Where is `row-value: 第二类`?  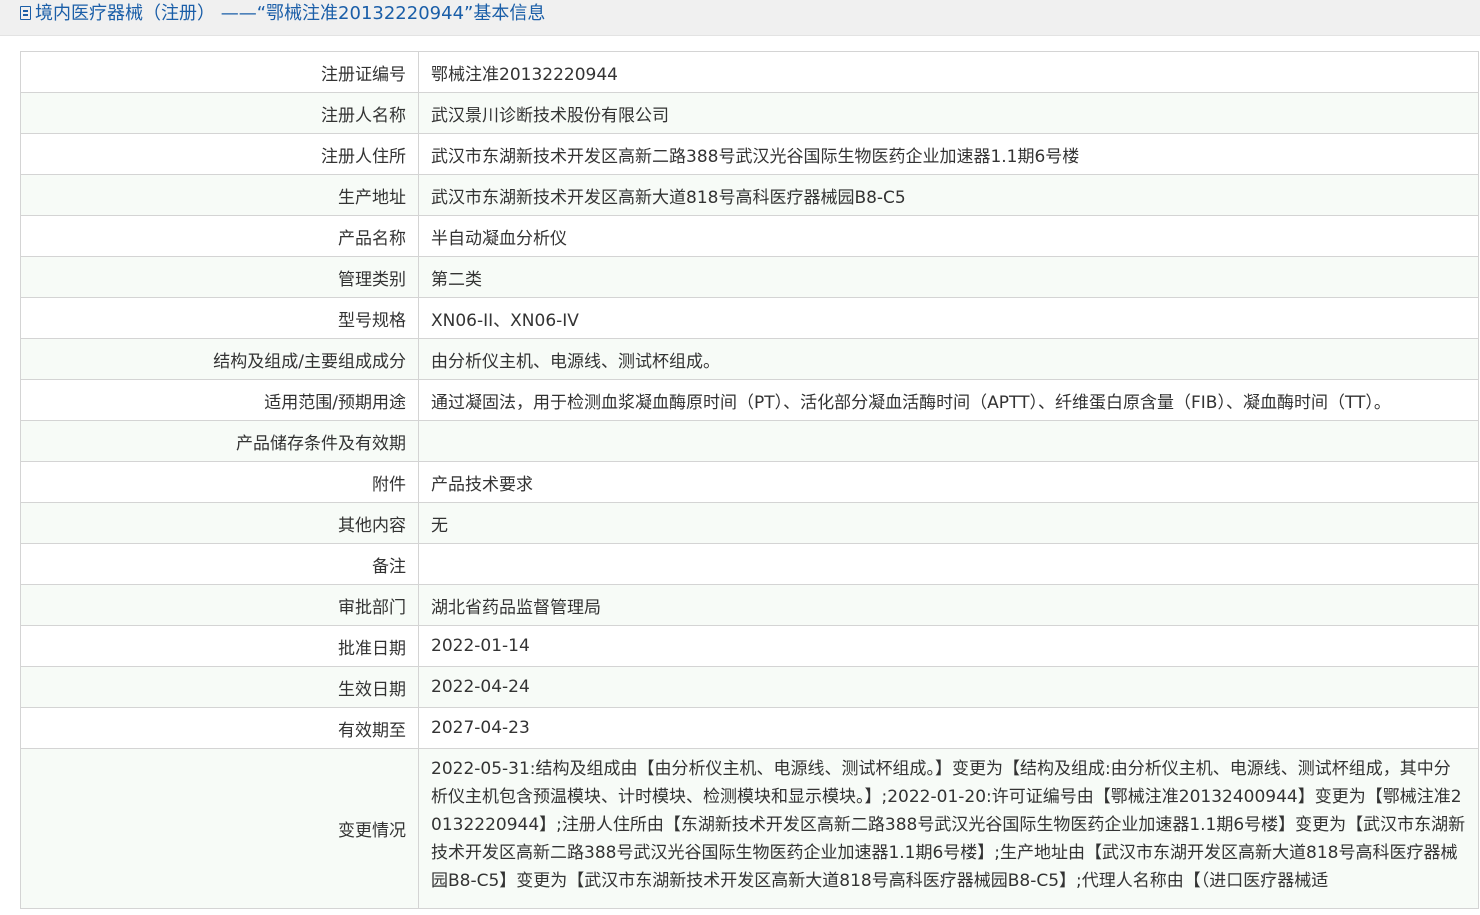 row-value: 第二类 is located at coordinates (948, 277).